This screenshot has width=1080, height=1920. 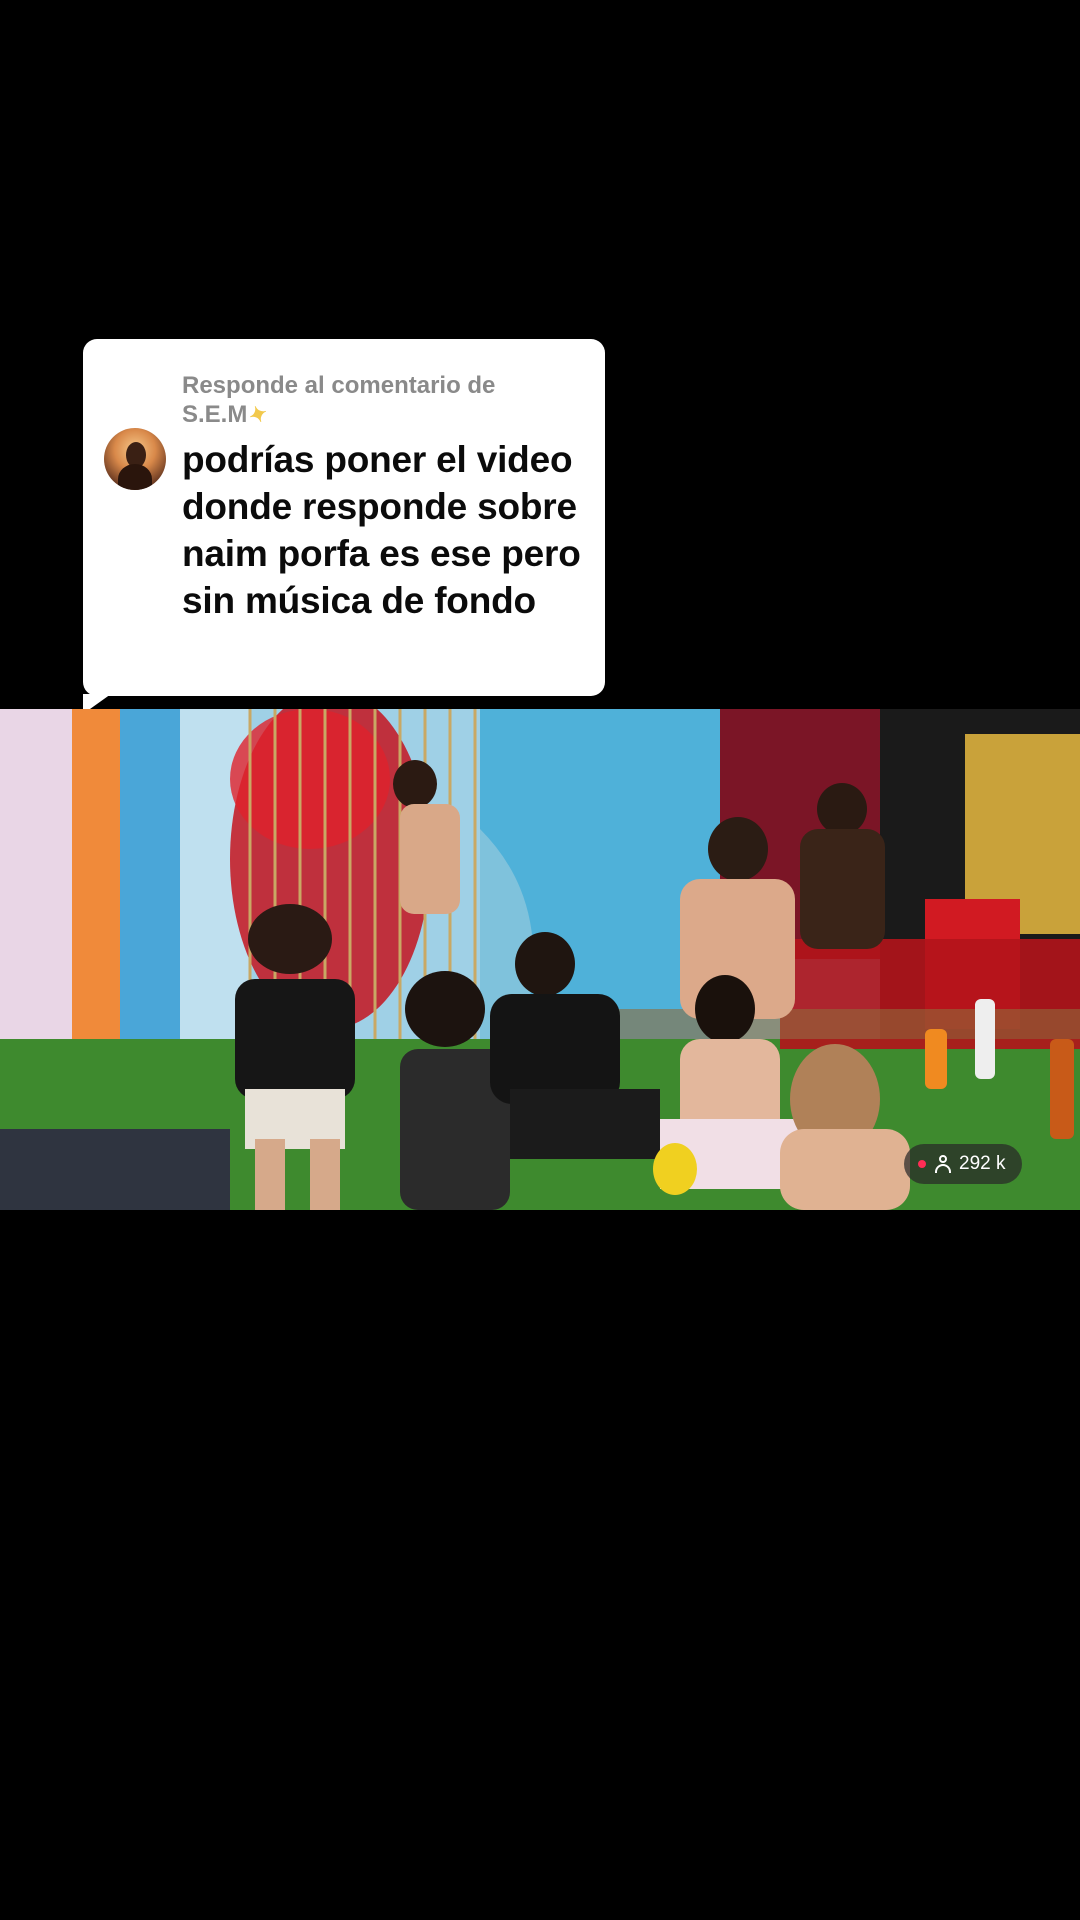 I want to click on live-viewer-badge: 292 k, so click(x=963, y=1164).